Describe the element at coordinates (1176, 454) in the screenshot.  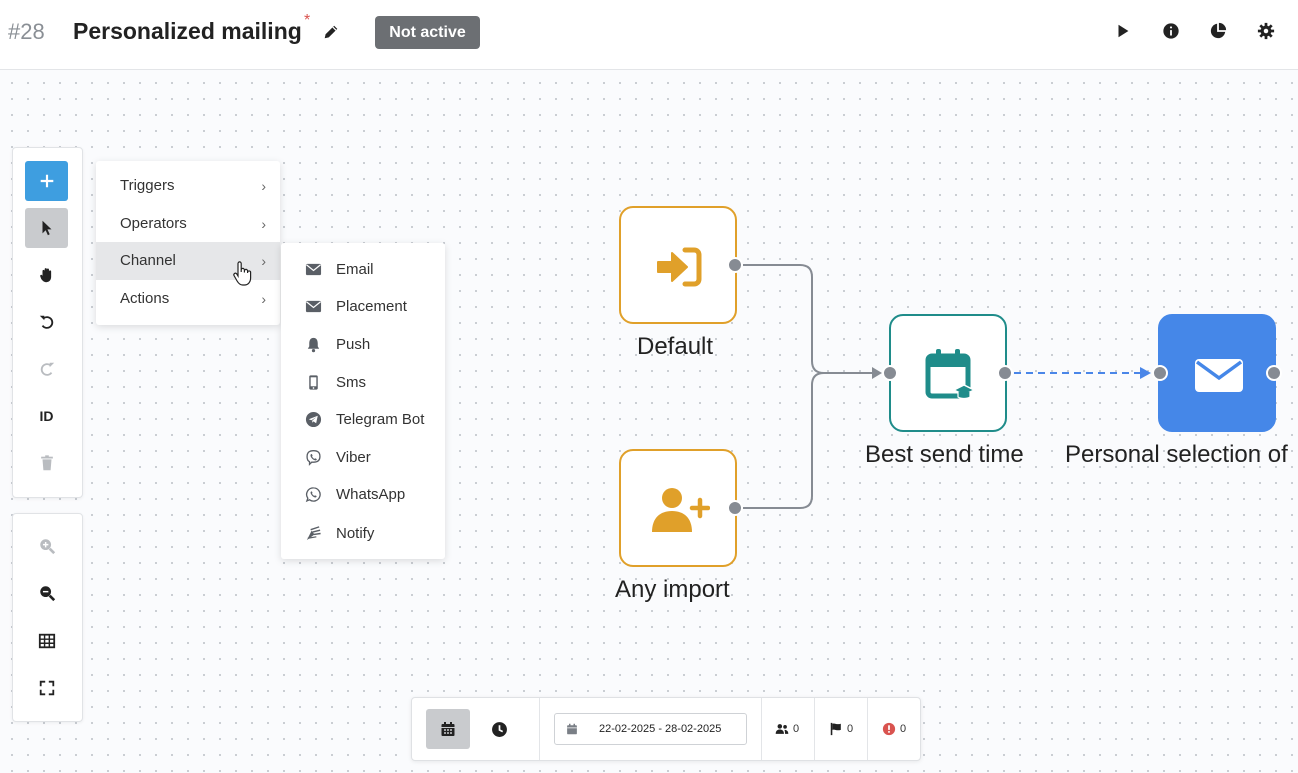
I see `node-label-personal-selection: Personal selection of` at that location.